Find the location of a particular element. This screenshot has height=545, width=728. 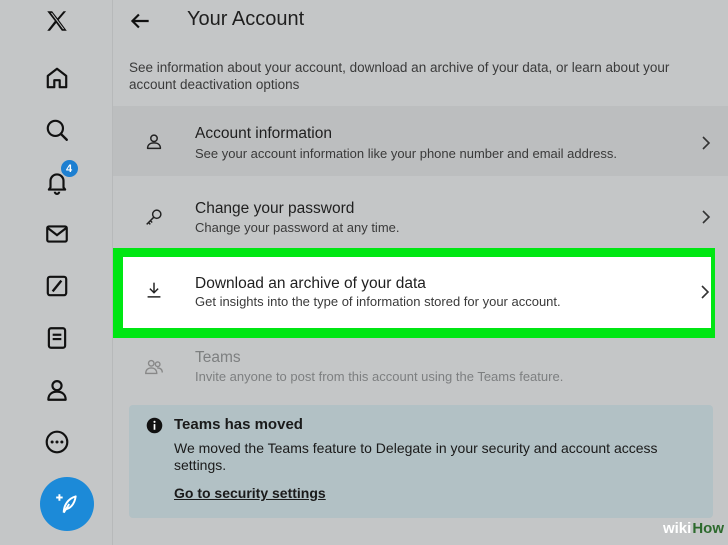

page-title: Your Account is located at coordinates (246, 19).